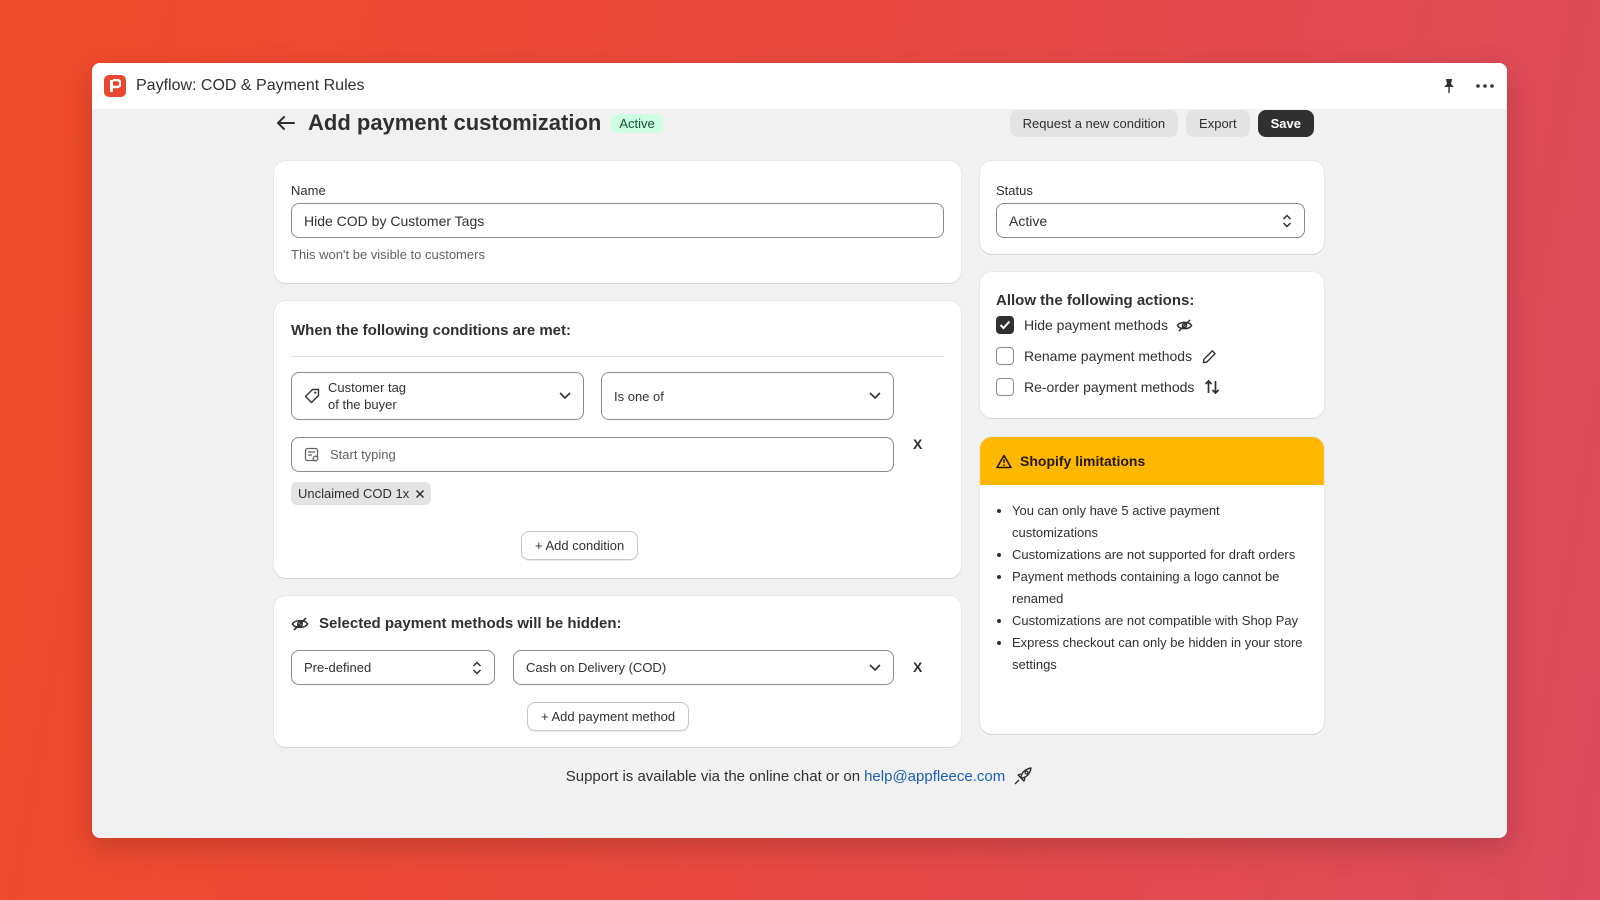 The image size is (1600, 900). Describe the element at coordinates (1449, 86) in the screenshot. I see `pin-icon` at that location.